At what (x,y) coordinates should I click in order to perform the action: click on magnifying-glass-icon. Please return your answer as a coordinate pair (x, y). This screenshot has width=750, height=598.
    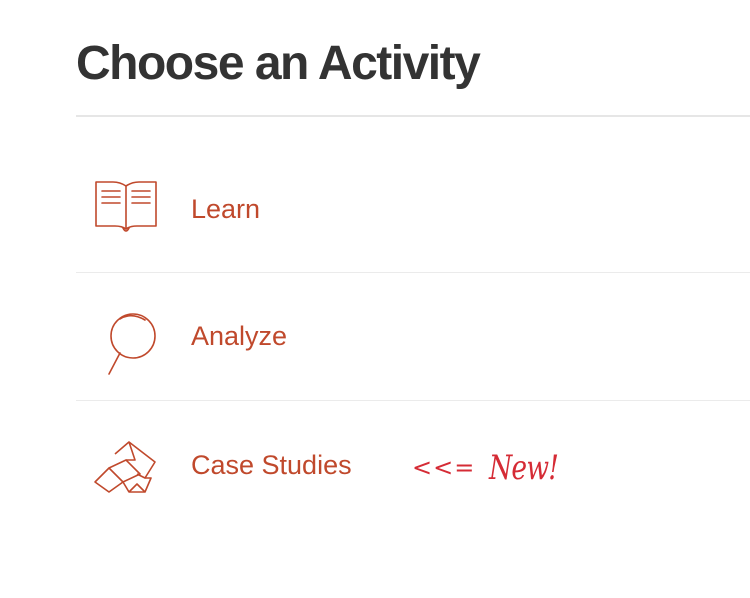
    Looking at the image, I should click on (126, 343).